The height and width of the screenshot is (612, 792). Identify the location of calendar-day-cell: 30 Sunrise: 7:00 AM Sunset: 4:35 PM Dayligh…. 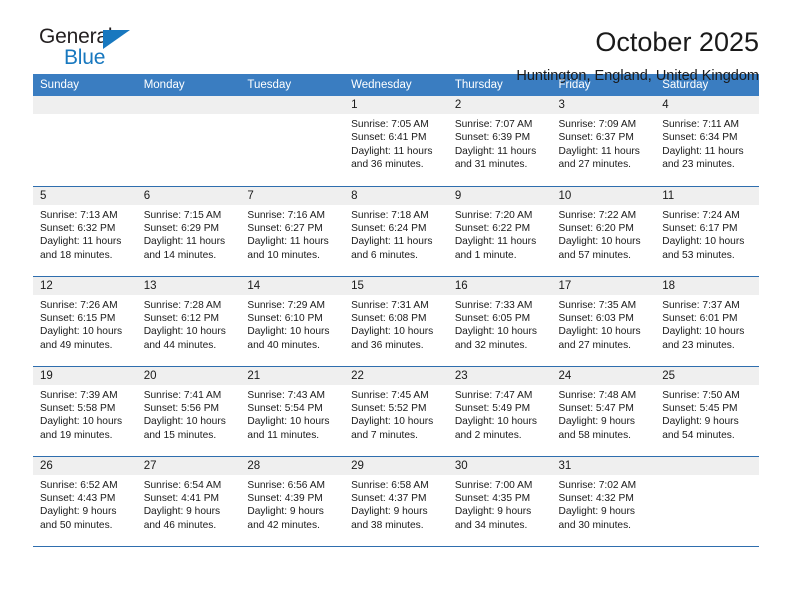
(499, 500).